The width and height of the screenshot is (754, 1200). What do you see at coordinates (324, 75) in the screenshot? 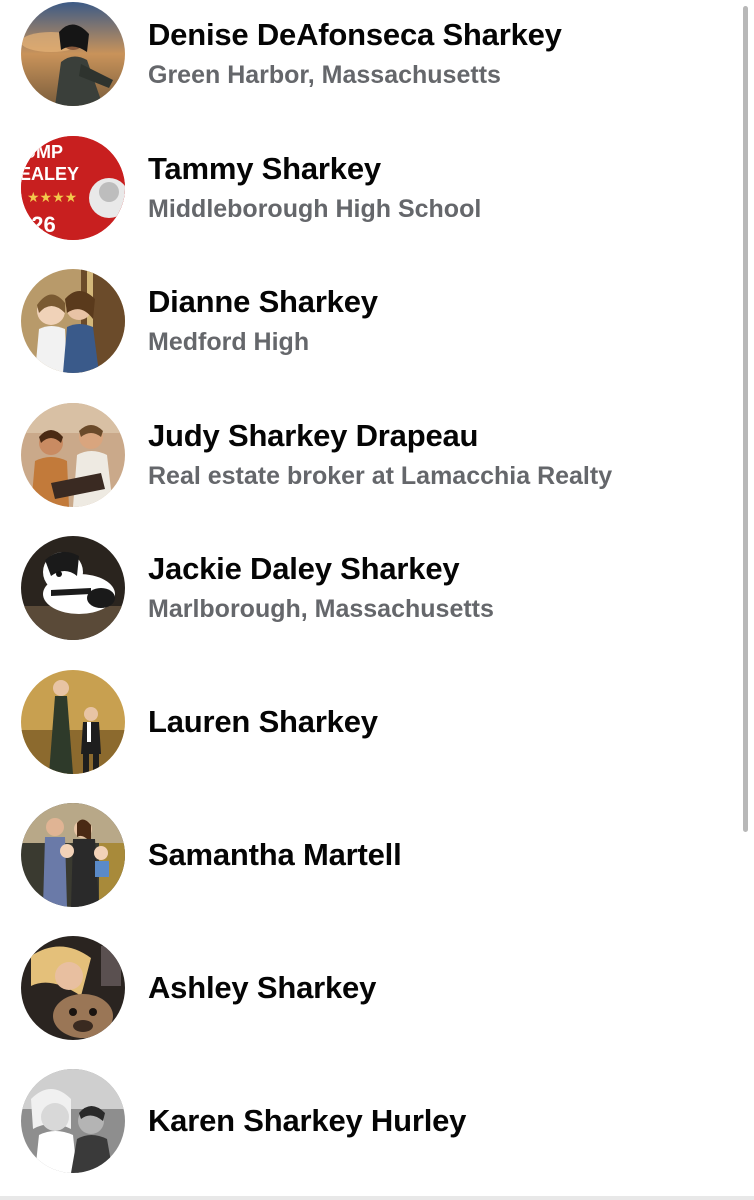
I see `person-detail: Green Harbor, Massachusetts` at bounding box center [324, 75].